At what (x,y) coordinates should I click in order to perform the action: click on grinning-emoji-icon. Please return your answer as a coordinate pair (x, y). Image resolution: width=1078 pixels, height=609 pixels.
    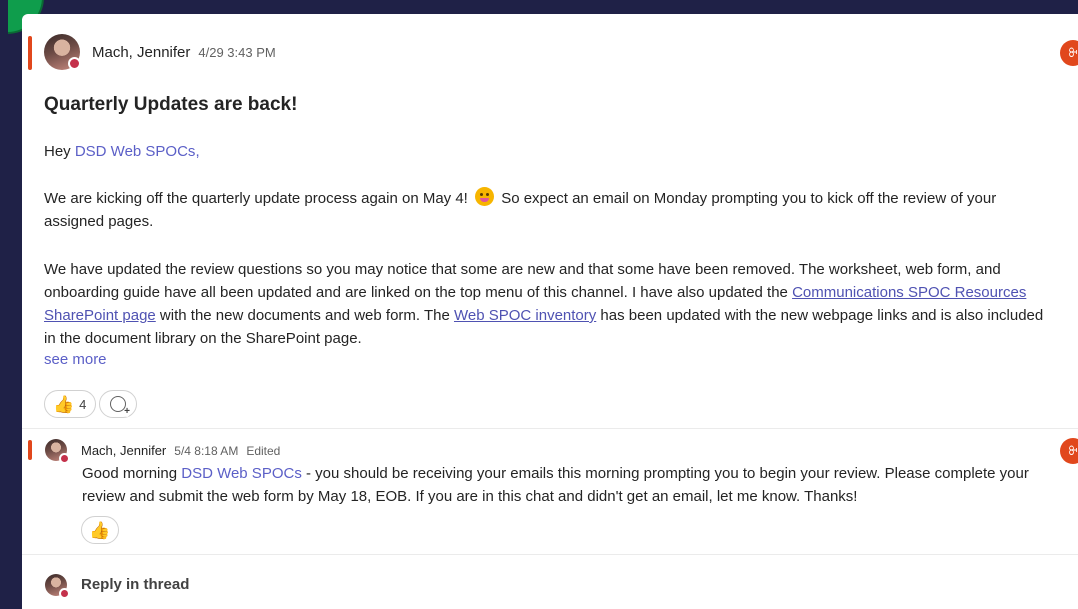
    Looking at the image, I should click on (485, 196).